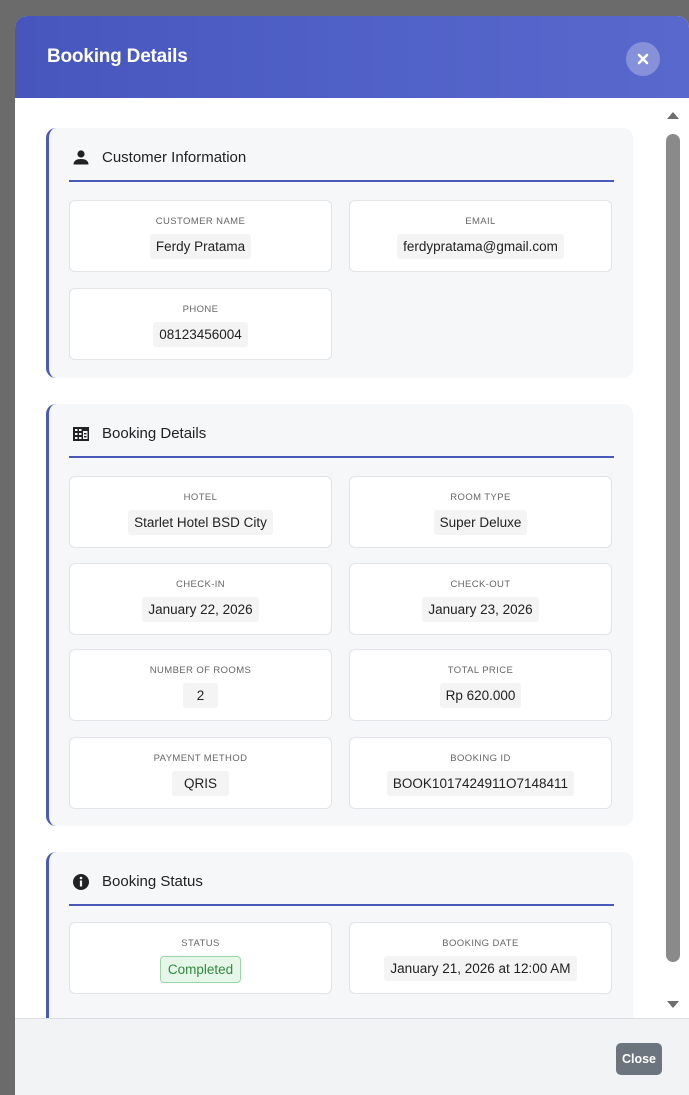 Image resolution: width=689 pixels, height=1095 pixels. I want to click on field-label: CUSTOMER NAME, so click(200, 221).